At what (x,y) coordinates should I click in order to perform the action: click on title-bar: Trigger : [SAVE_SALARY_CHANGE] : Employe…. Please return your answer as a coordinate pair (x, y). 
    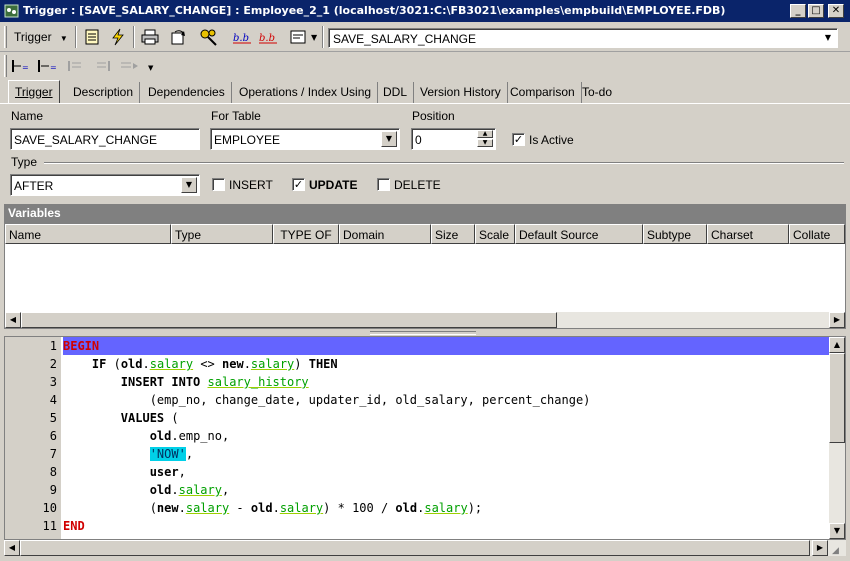
    Looking at the image, I should click on (425, 11).